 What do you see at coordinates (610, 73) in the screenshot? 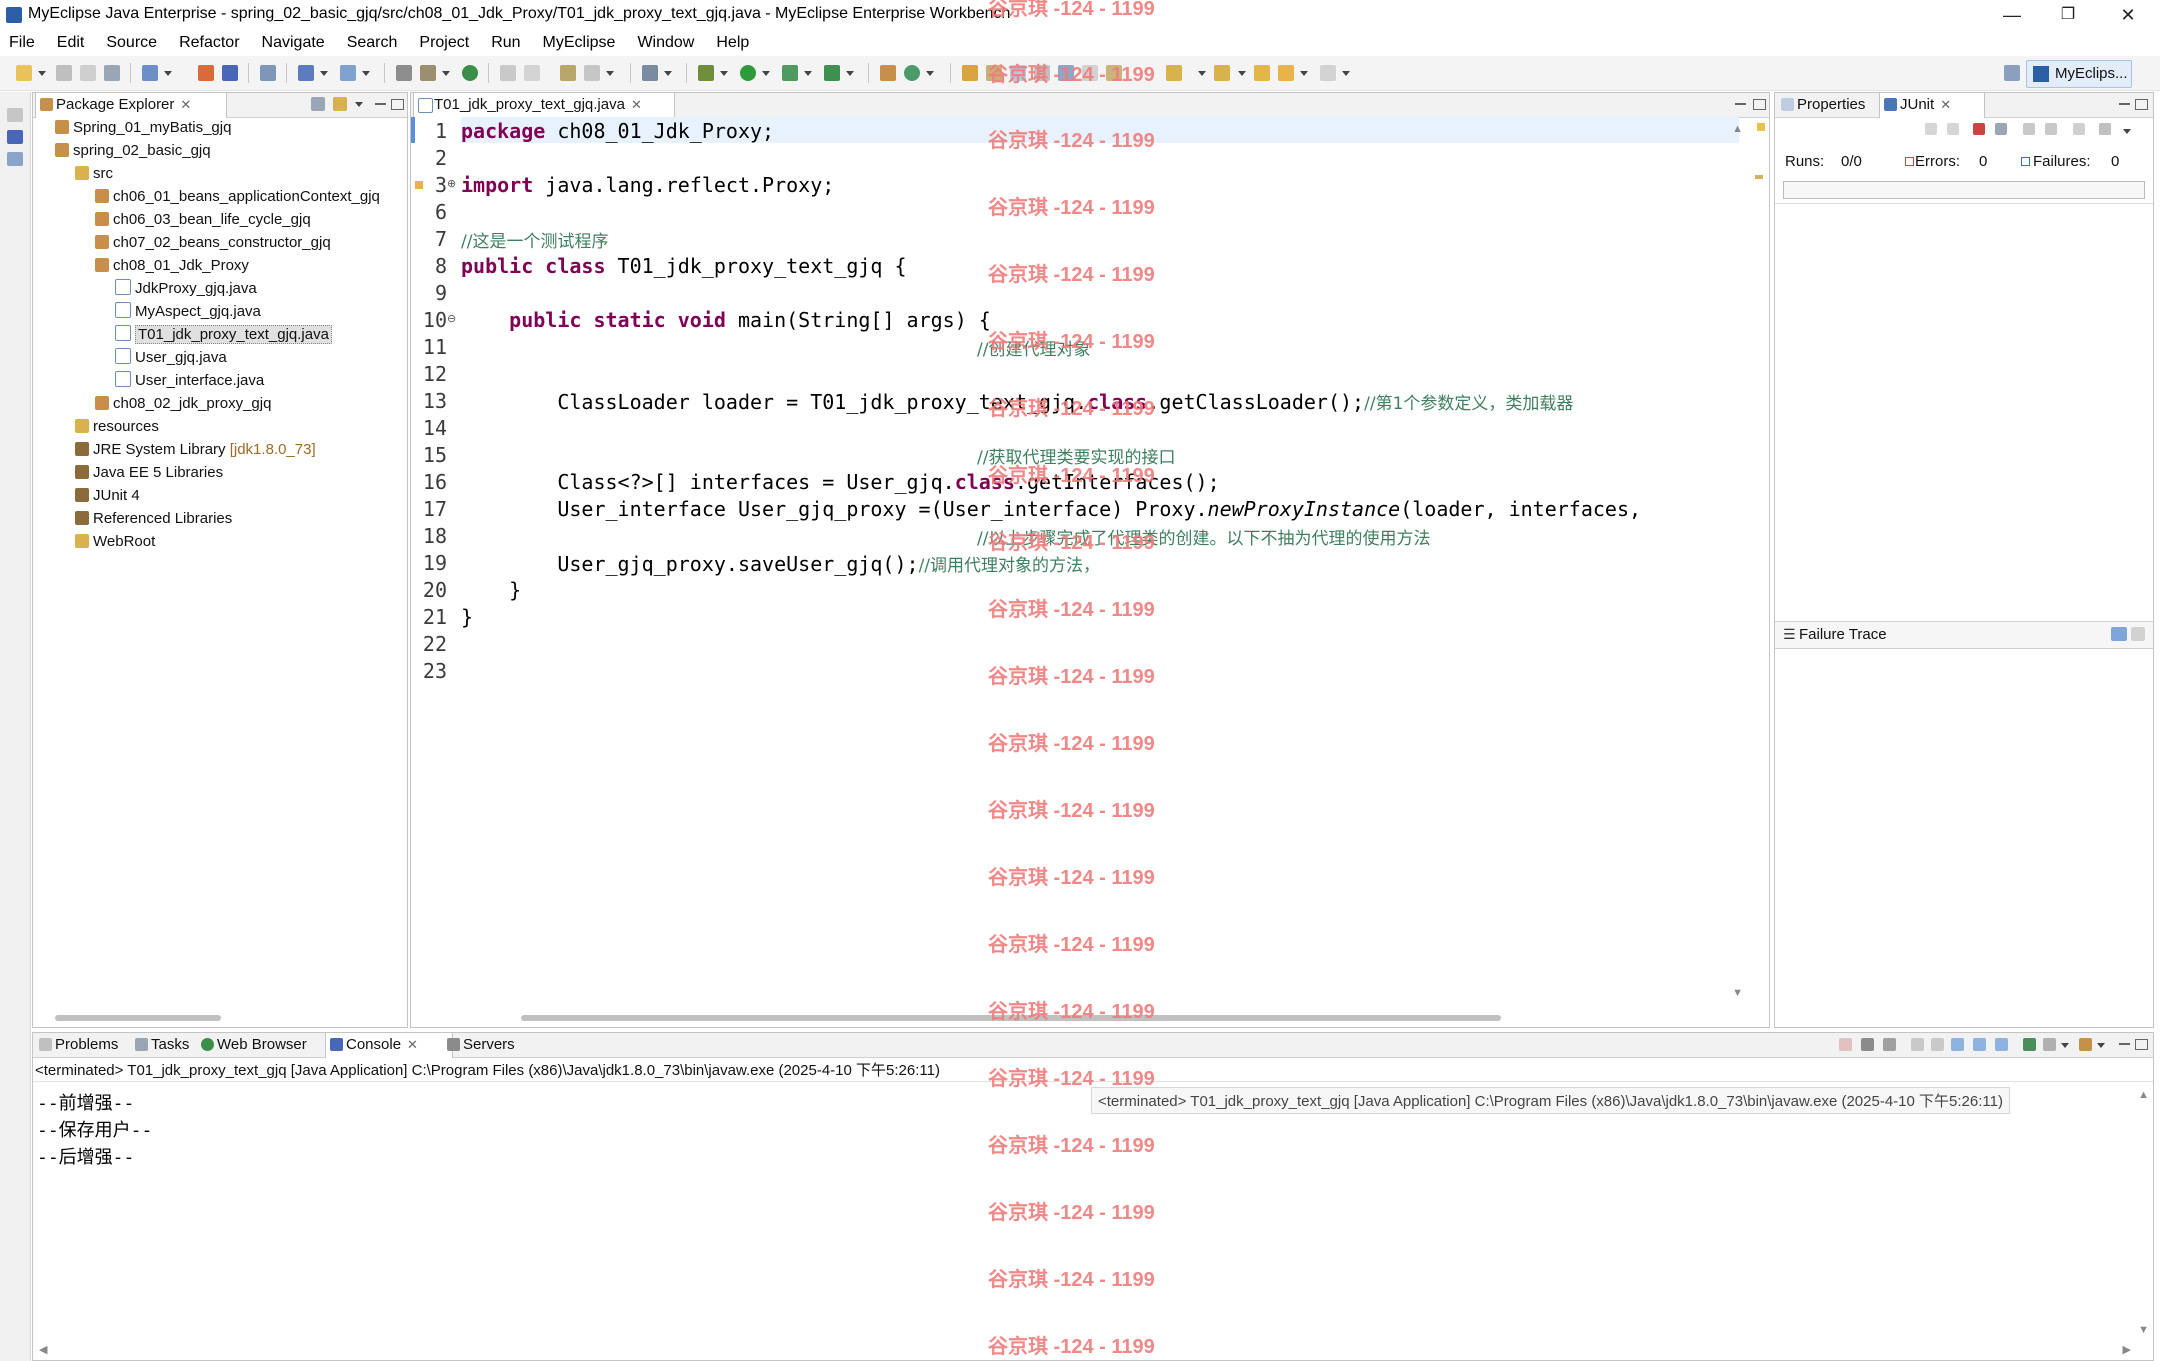
I see `highlight-dropdown-icon` at bounding box center [610, 73].